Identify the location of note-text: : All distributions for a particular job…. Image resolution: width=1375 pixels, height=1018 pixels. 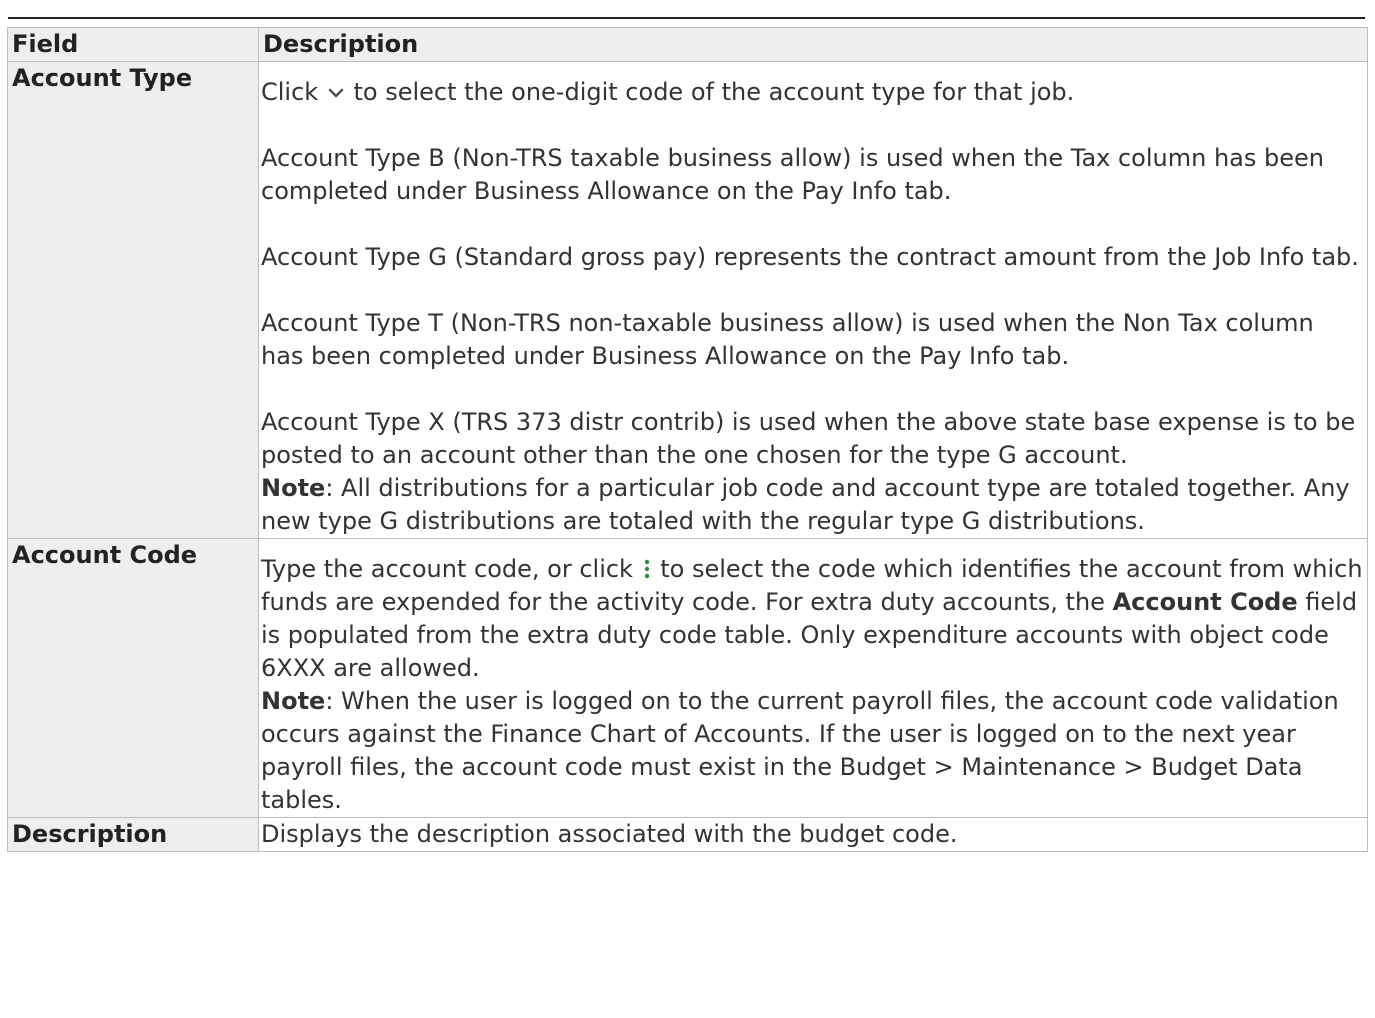
(805, 504).